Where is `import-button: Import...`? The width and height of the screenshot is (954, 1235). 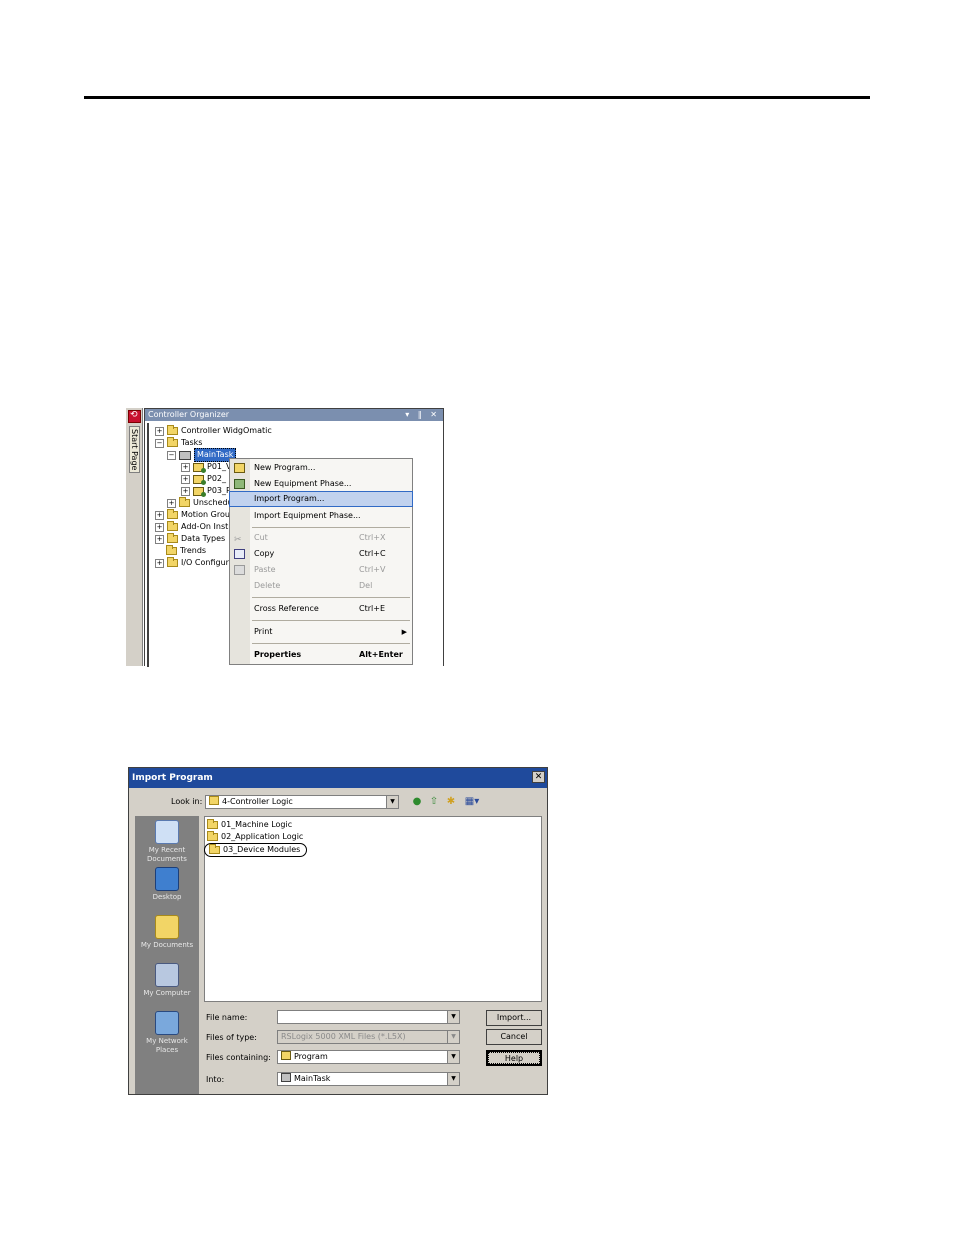 import-button: Import... is located at coordinates (514, 1018).